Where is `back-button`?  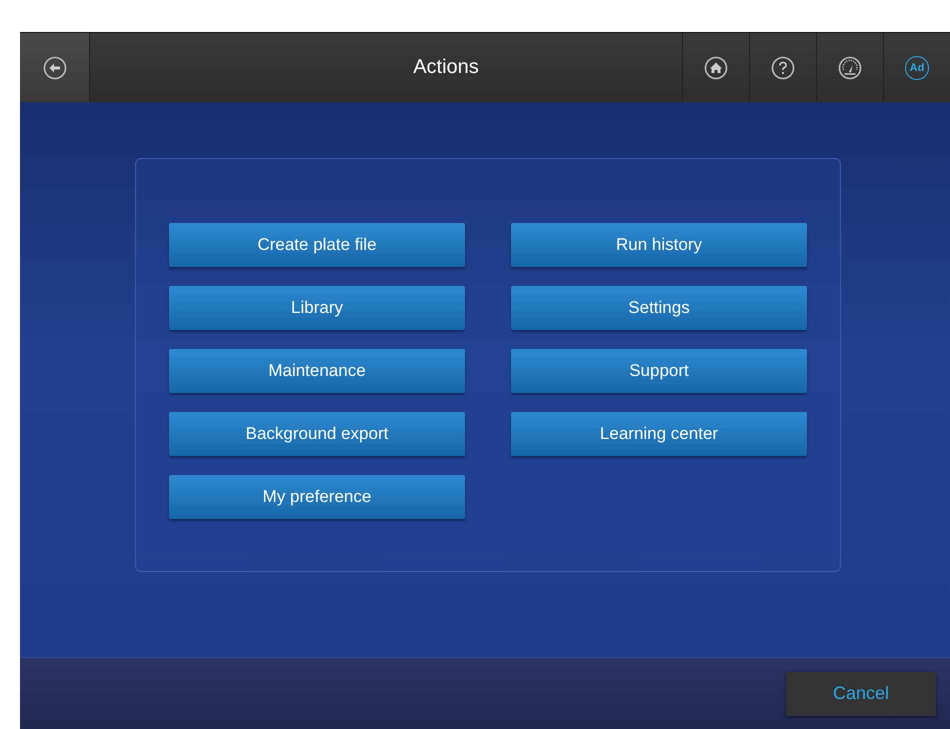
back-button is located at coordinates (55, 67).